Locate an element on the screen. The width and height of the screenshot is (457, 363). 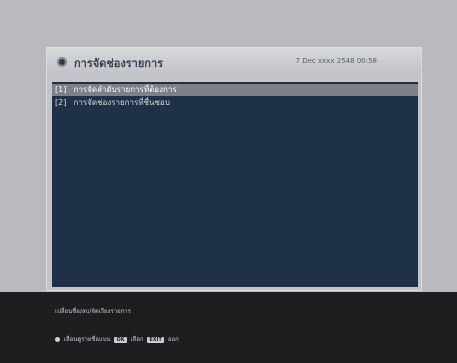
menu-item-favorite-order: [1] การจัดลำดับรายการที่ต้องการ is located at coordinates (235, 90).